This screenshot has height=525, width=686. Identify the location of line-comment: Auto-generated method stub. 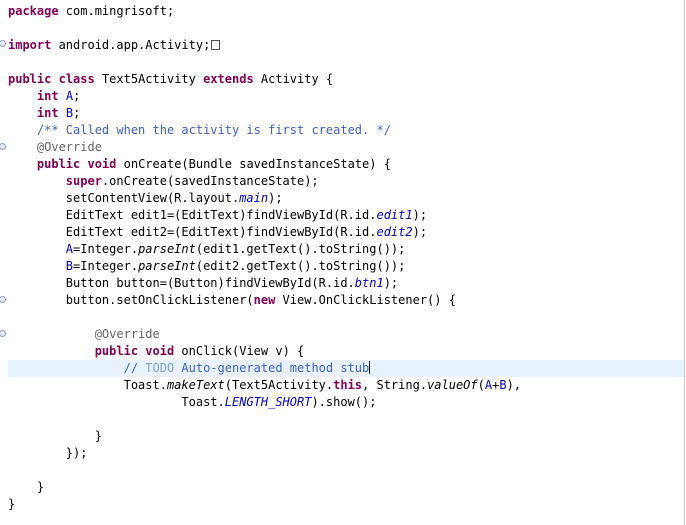
(272, 368).